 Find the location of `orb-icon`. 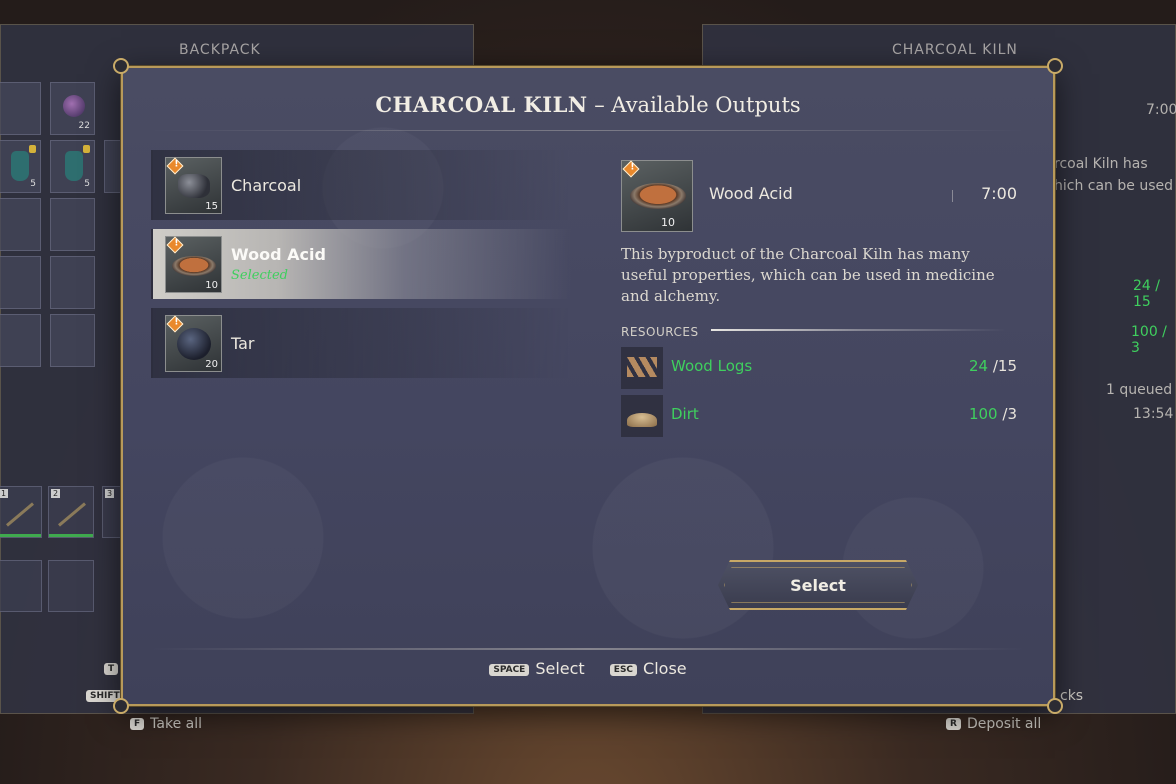

orb-icon is located at coordinates (74, 106).